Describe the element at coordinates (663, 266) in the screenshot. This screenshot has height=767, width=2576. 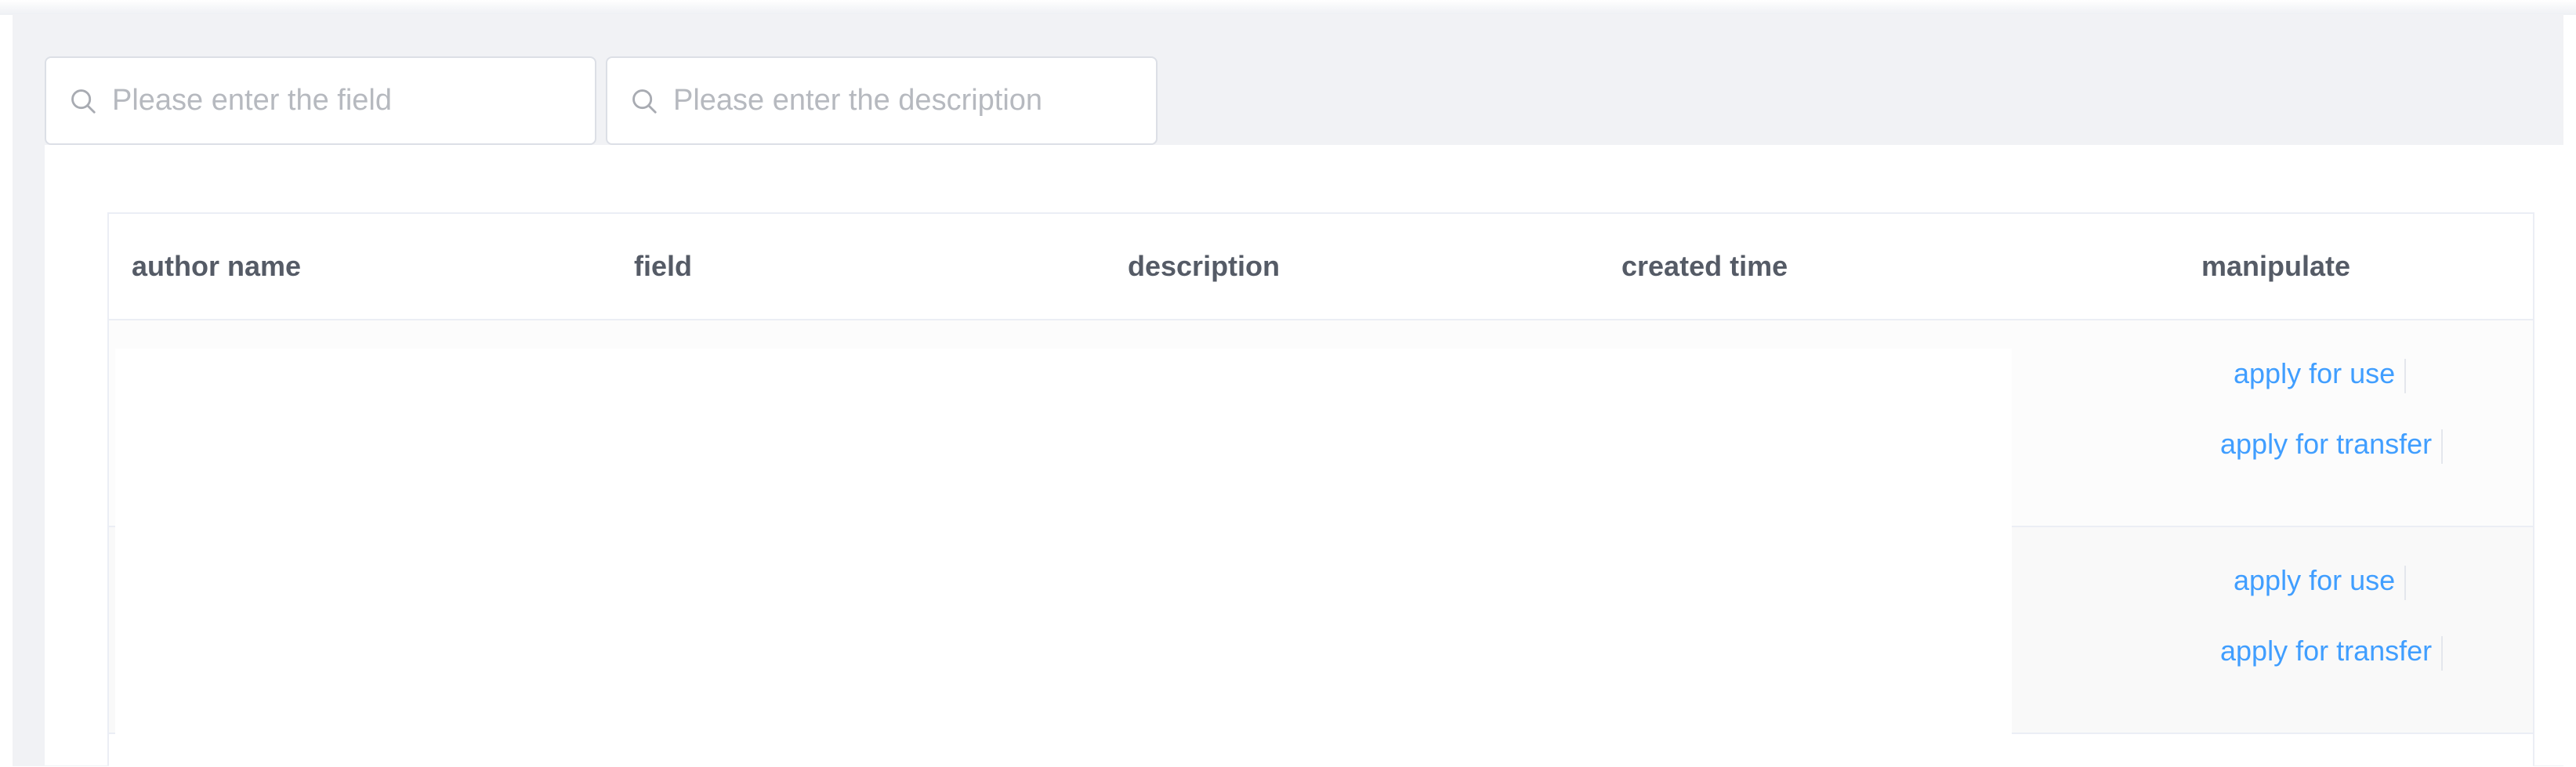
I see `column-header-field: field` at that location.